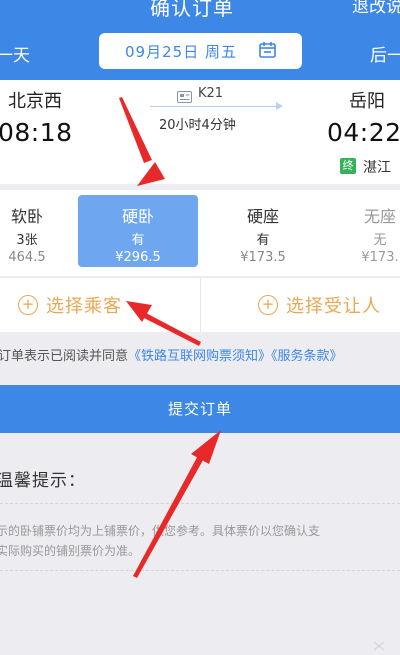 This screenshot has width=400, height=655. Describe the element at coordinates (263, 257) in the screenshot. I see `seat-price: ¥173.5` at that location.